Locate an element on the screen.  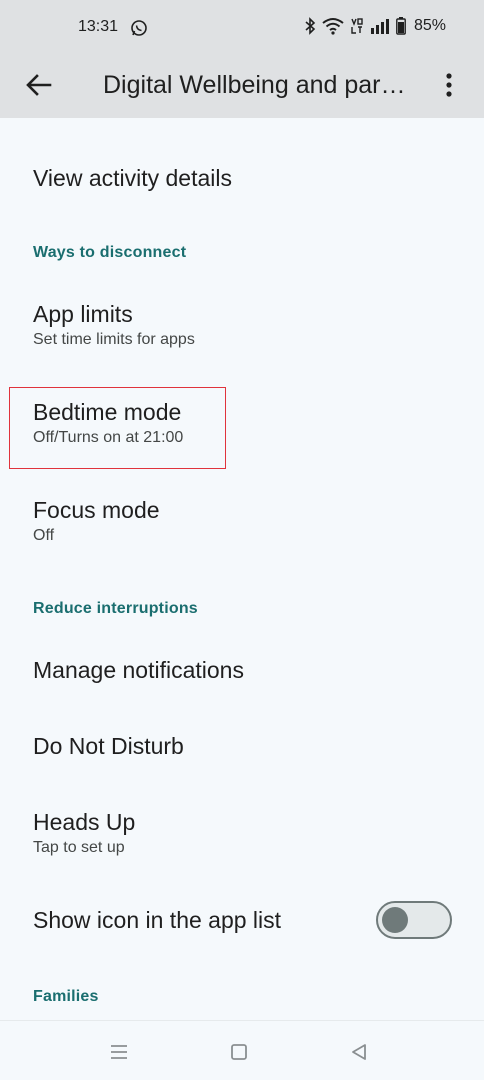
do-not-disturb-item: Do Not Disturb is located at coordinates (108, 746).